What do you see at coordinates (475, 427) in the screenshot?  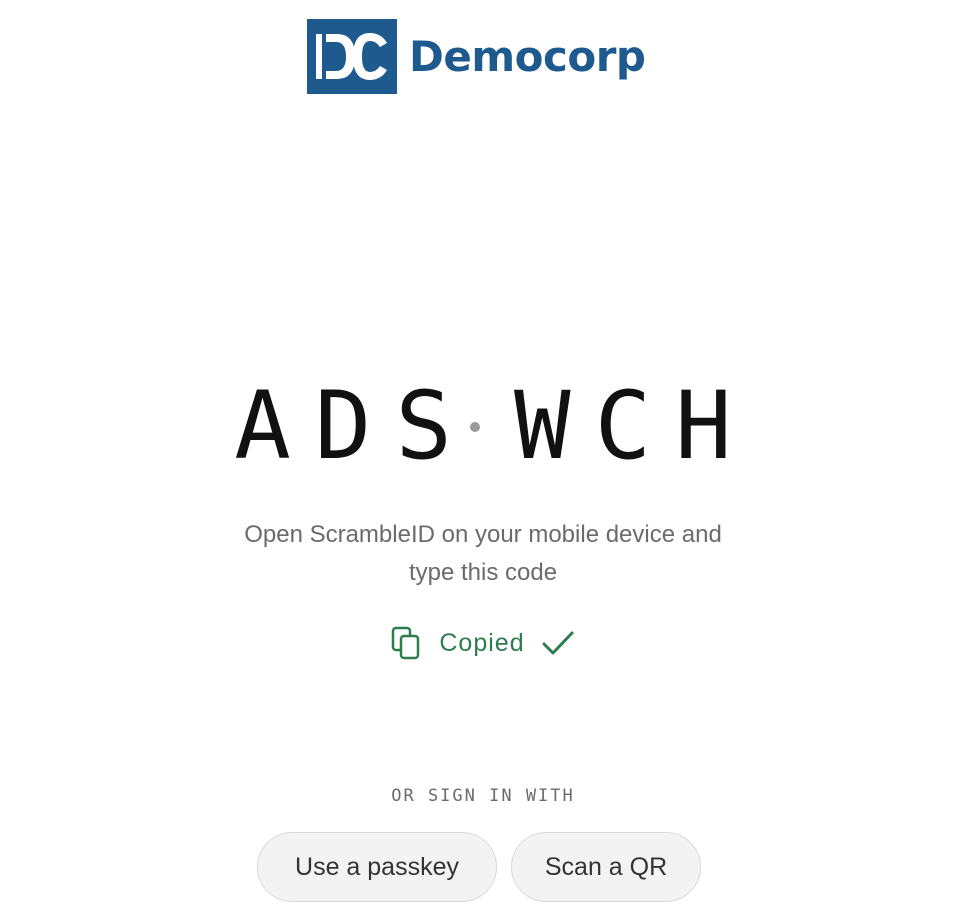 I see `code-separator-dot` at bounding box center [475, 427].